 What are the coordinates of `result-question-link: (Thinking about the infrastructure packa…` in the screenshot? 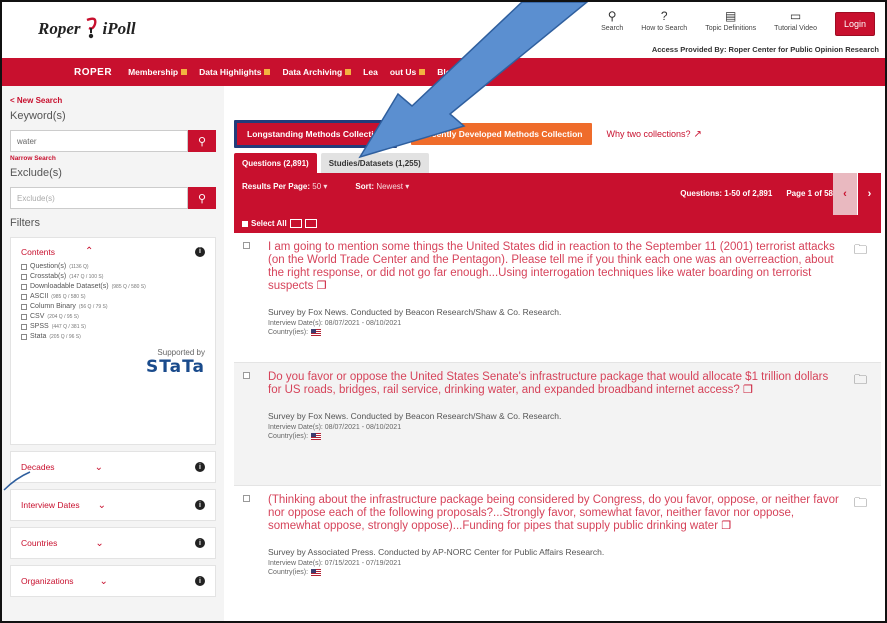 It's located at (554, 513).